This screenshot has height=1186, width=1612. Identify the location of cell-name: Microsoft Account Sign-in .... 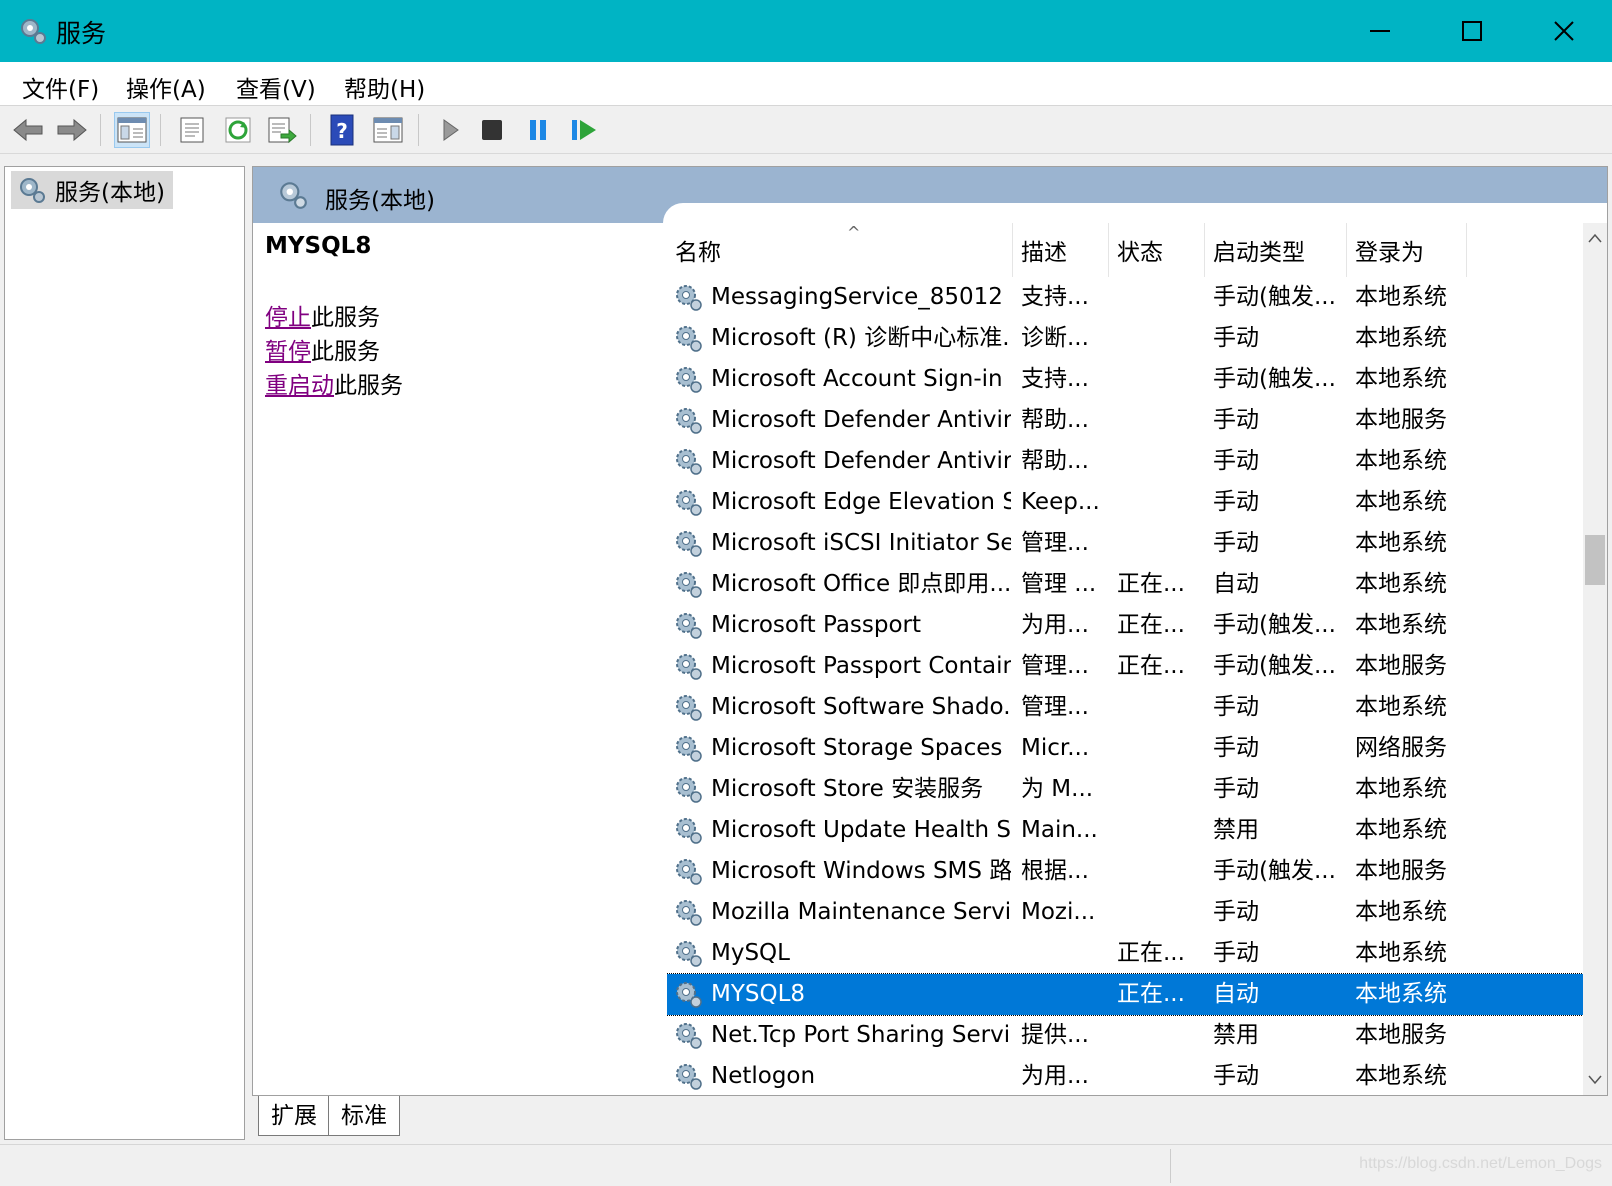
(861, 379).